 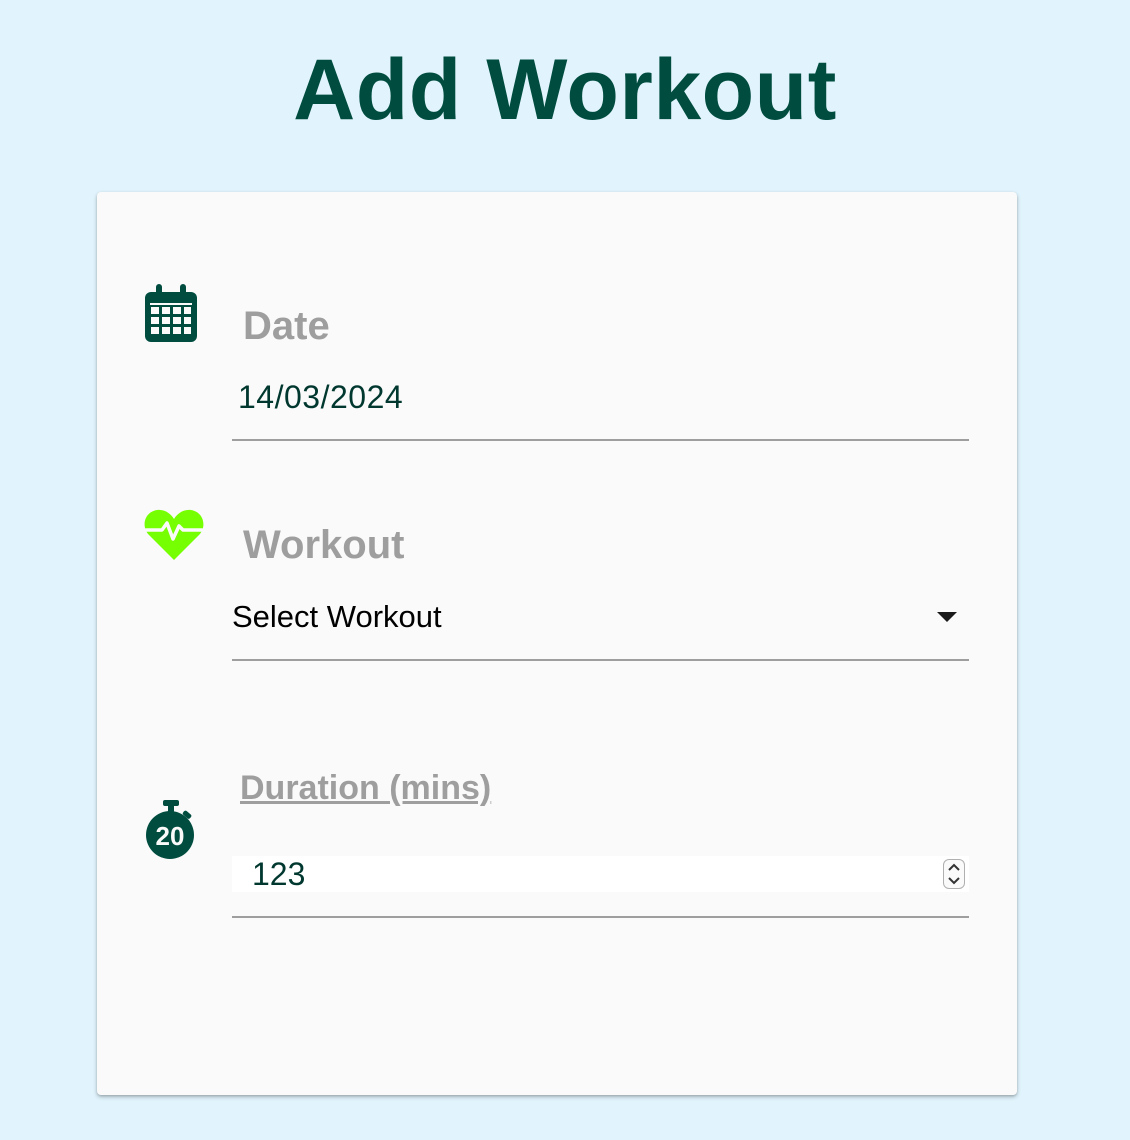 I want to click on duration-underline, so click(x=600, y=917).